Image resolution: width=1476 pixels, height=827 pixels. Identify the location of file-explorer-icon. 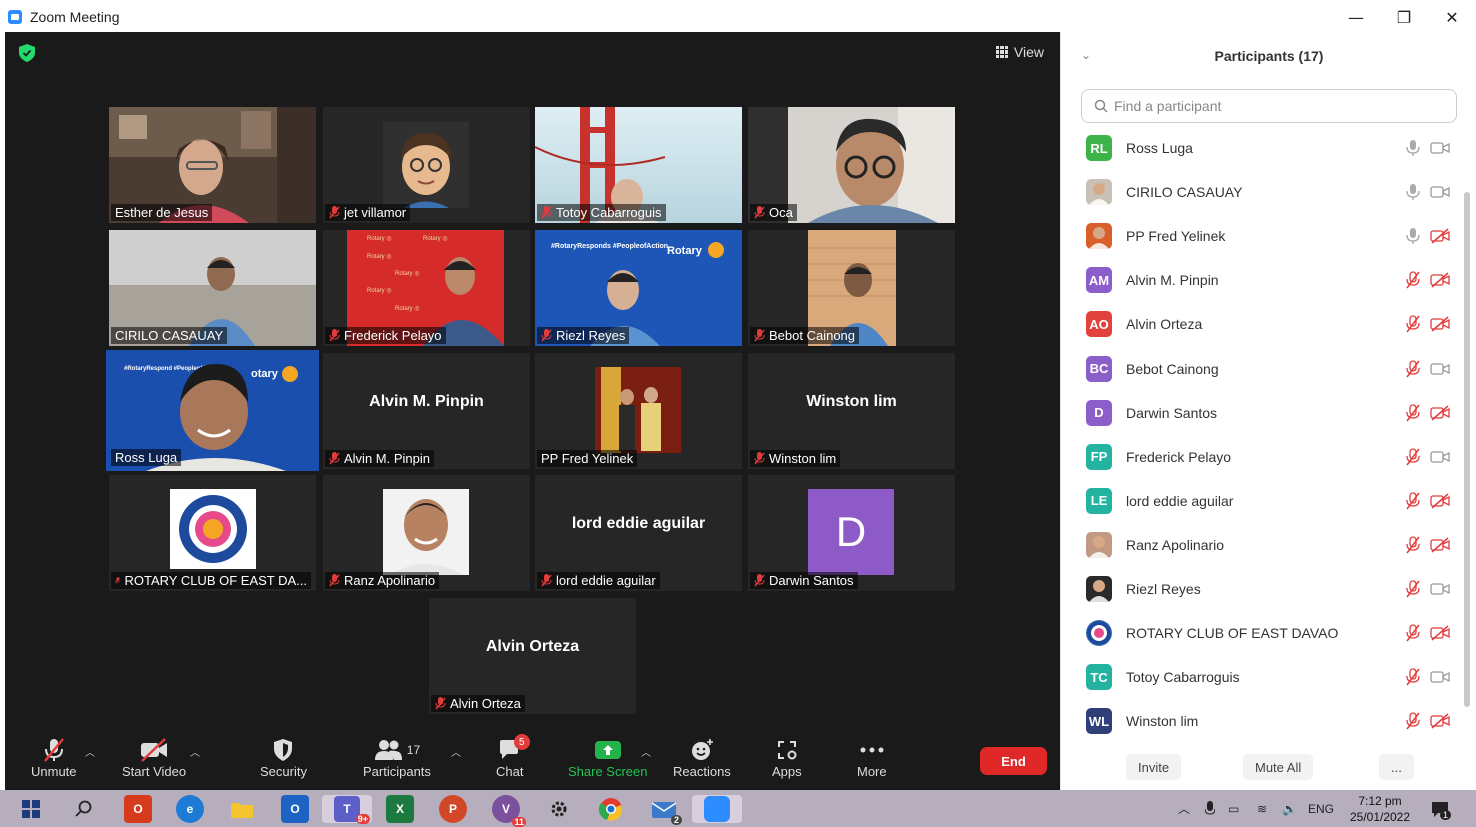
(242, 809).